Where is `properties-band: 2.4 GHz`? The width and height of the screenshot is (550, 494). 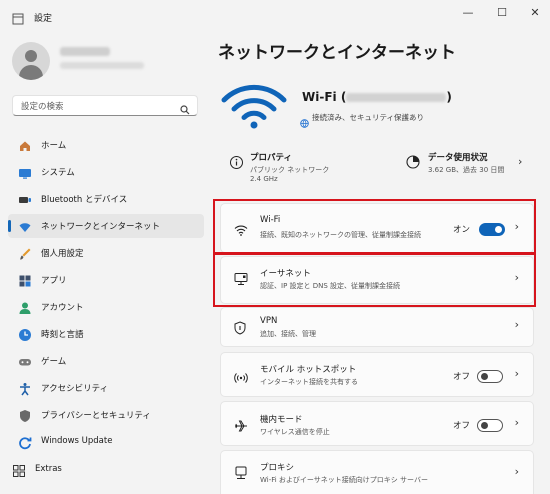 properties-band: 2.4 GHz is located at coordinates (264, 179).